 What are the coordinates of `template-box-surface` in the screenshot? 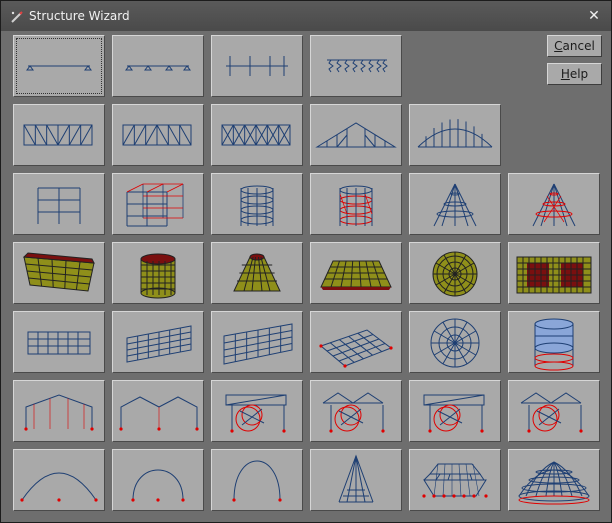 It's located at (59, 273).